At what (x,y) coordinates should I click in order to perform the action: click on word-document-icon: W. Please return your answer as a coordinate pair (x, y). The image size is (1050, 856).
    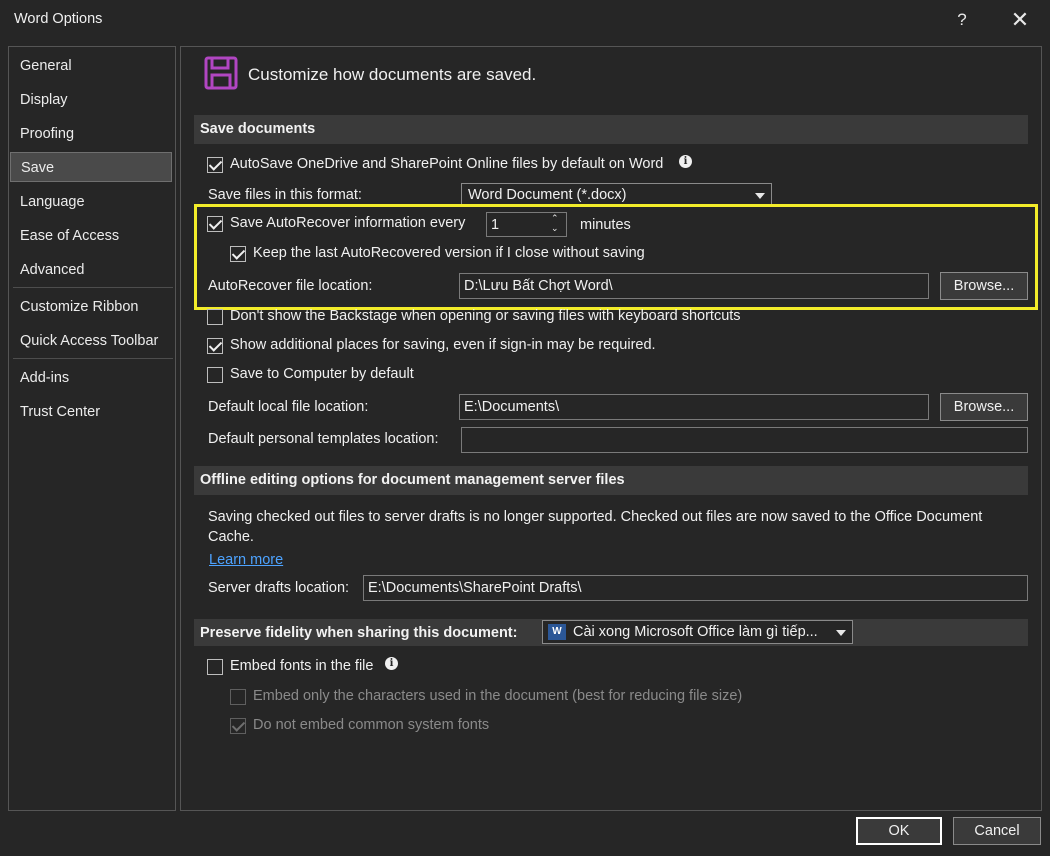
    Looking at the image, I should click on (557, 632).